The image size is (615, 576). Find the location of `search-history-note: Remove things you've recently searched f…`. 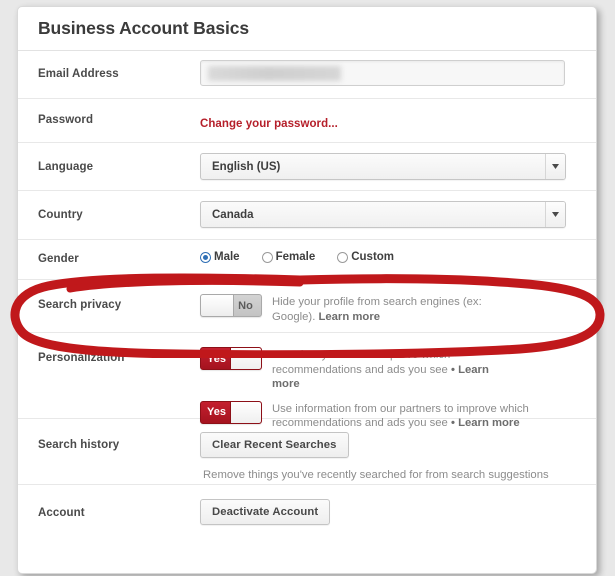

search-history-note: Remove things you've recently searched f… is located at coordinates (376, 475).